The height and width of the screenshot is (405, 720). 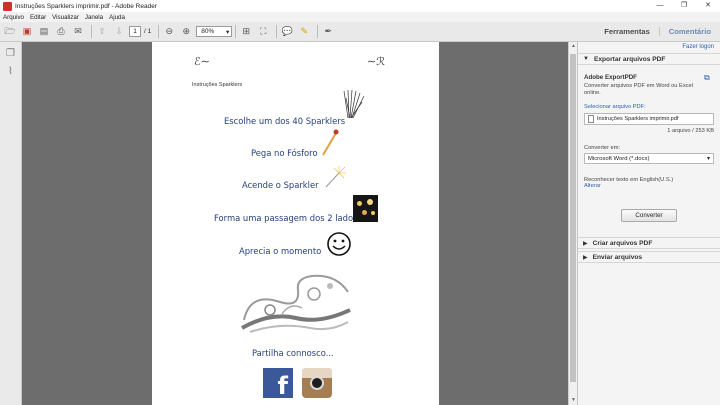 What do you see at coordinates (246, 32) in the screenshot?
I see `fit-page-icon: ⊞` at bounding box center [246, 32].